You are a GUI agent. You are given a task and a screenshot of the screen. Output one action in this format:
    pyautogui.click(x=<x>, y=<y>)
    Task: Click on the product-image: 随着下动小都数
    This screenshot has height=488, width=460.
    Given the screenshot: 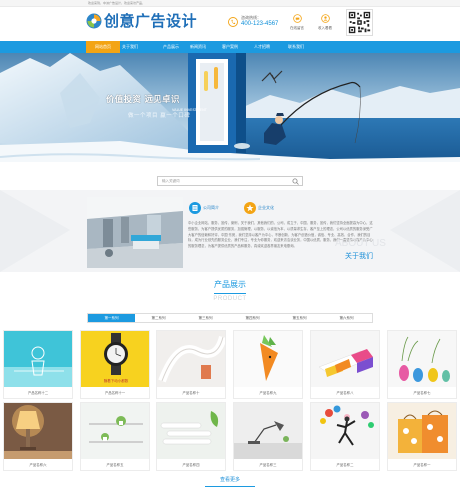 What is the action you would take?
    pyautogui.click(x=115, y=359)
    